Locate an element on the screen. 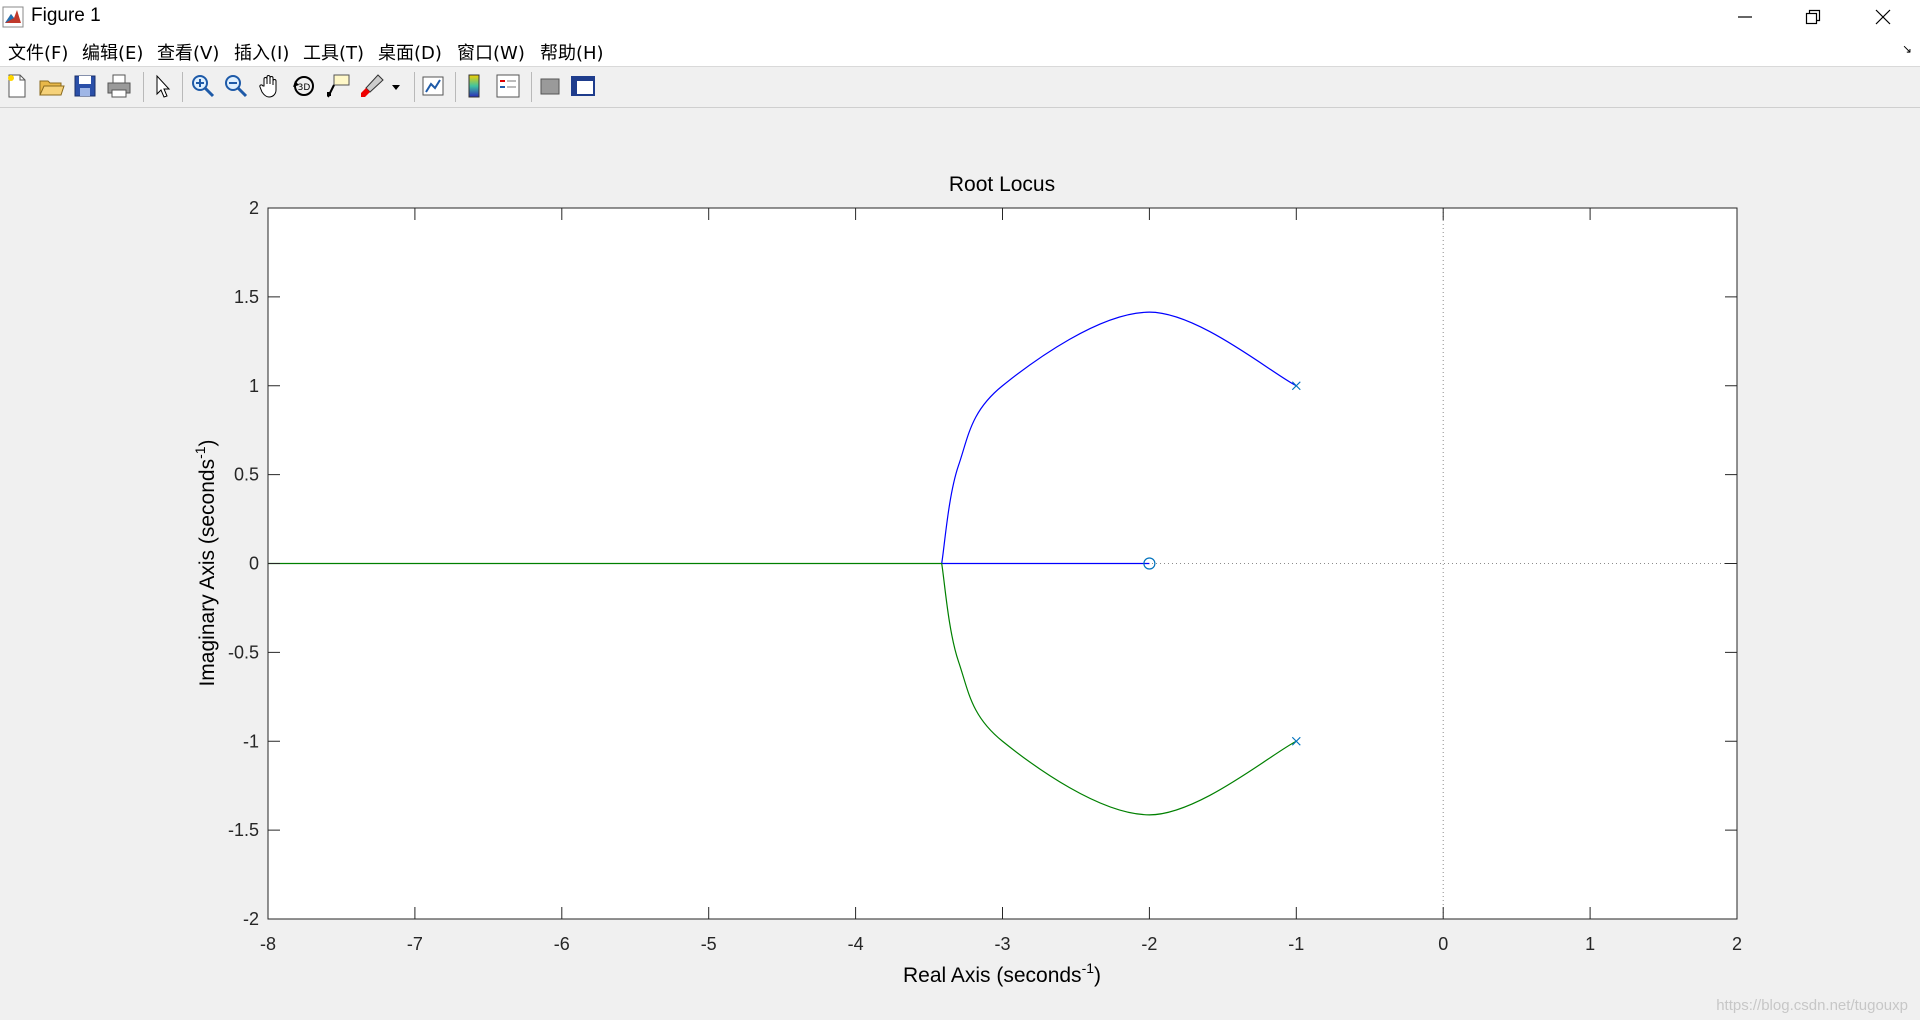  x-tick-label: -6 is located at coordinates (562, 944).